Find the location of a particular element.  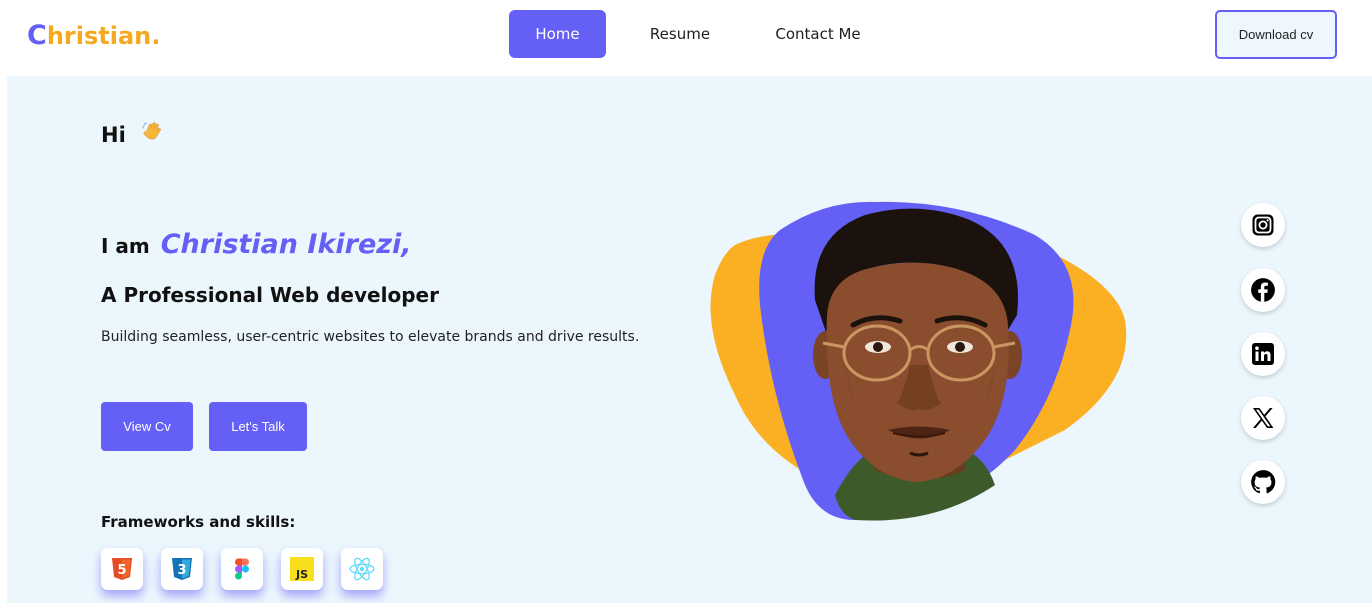

x-link is located at coordinates (1263, 418).